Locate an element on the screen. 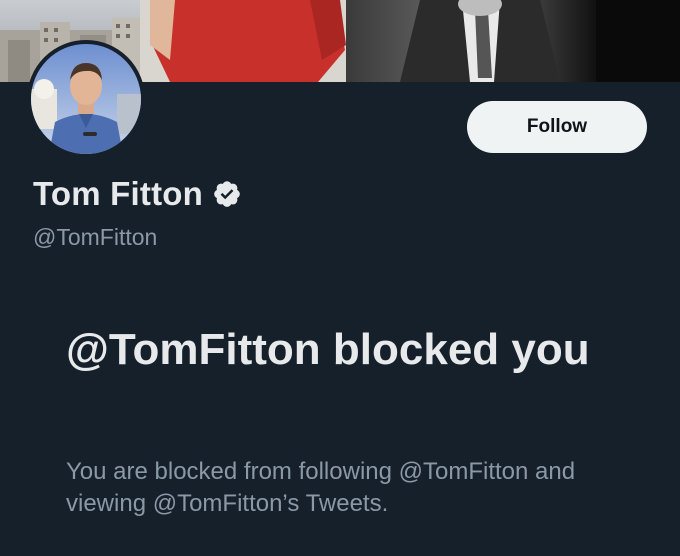 Image resolution: width=680 pixels, height=556 pixels. display-name-row: Tom Fitton is located at coordinates (137, 194).